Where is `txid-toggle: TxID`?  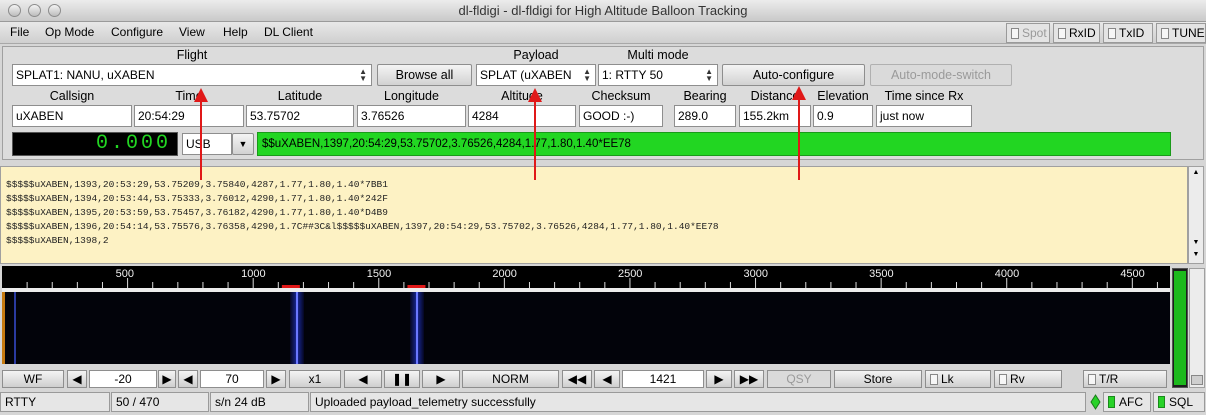
txid-toggle: TxID is located at coordinates (1128, 33).